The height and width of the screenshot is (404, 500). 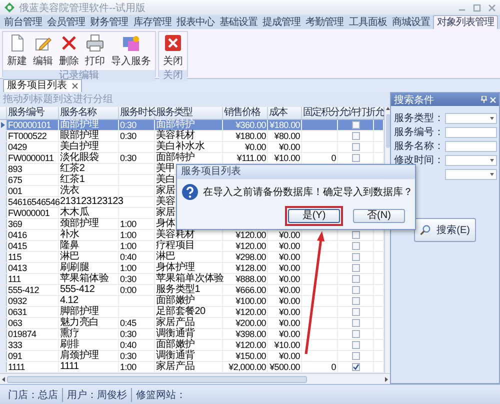 What do you see at coordinates (238, 22) in the screenshot?
I see `menu-tab: 基础设置` at bounding box center [238, 22].